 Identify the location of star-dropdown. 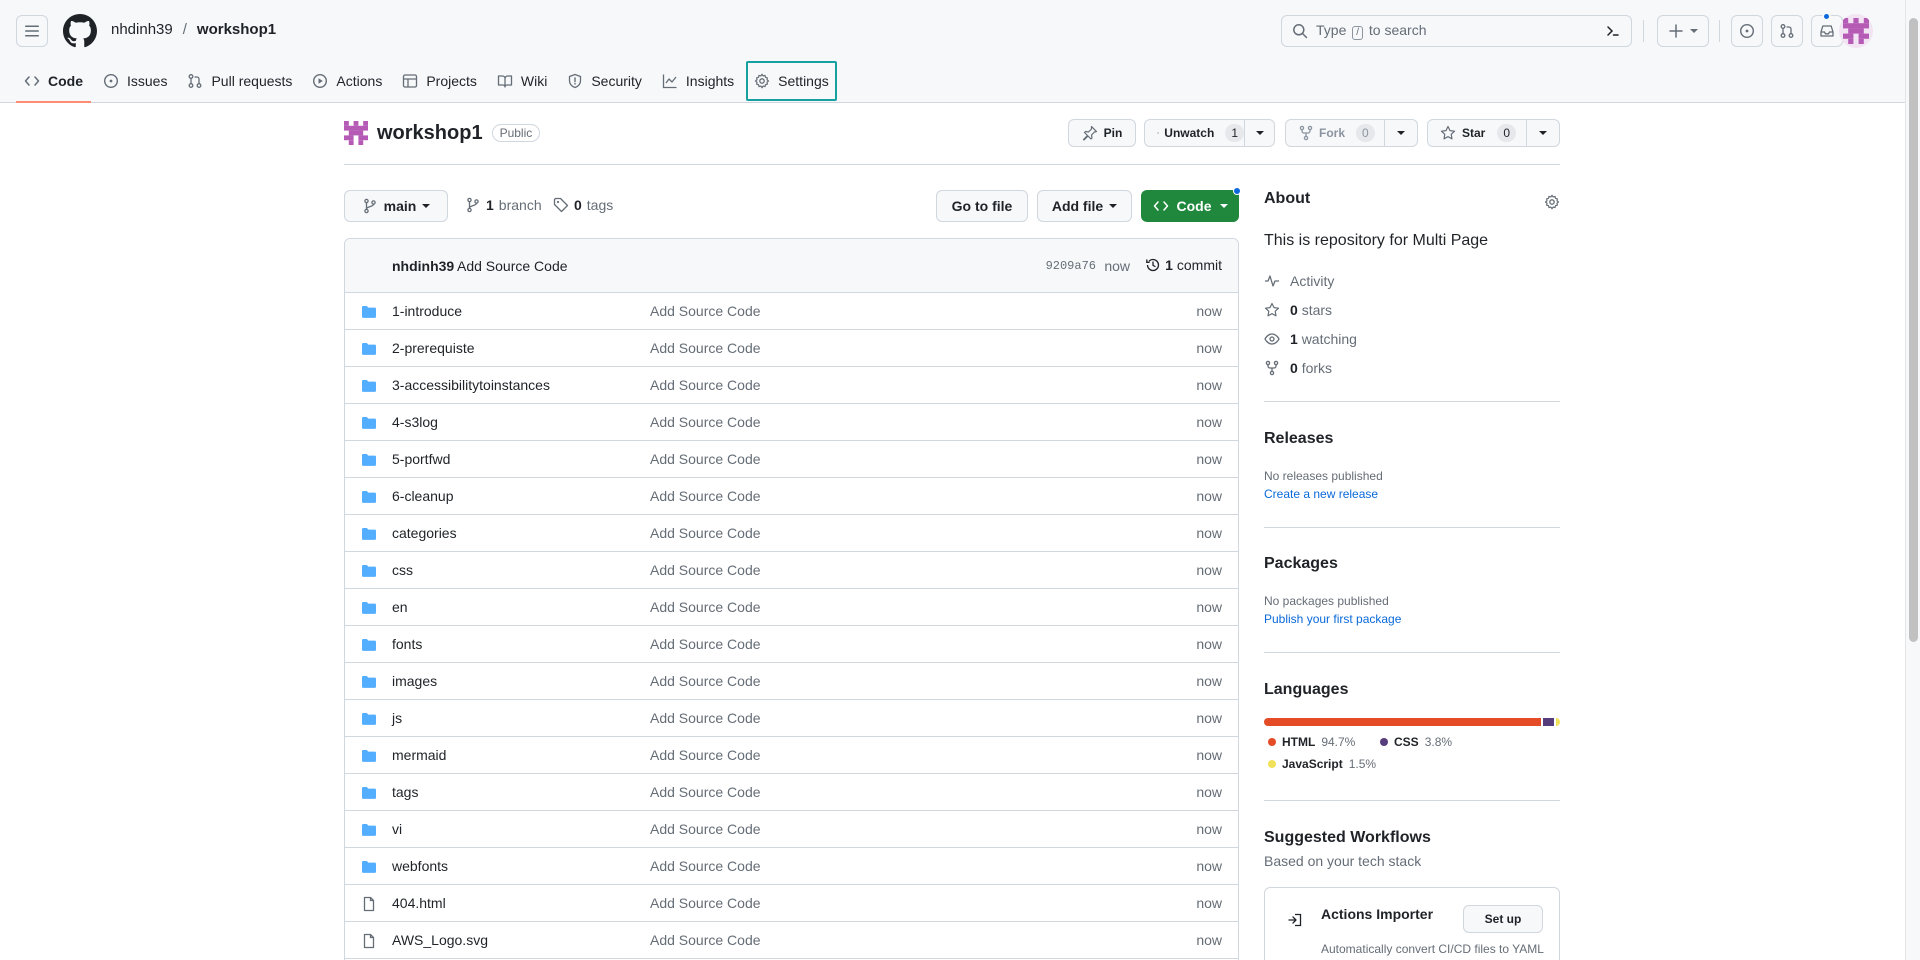
(1542, 133).